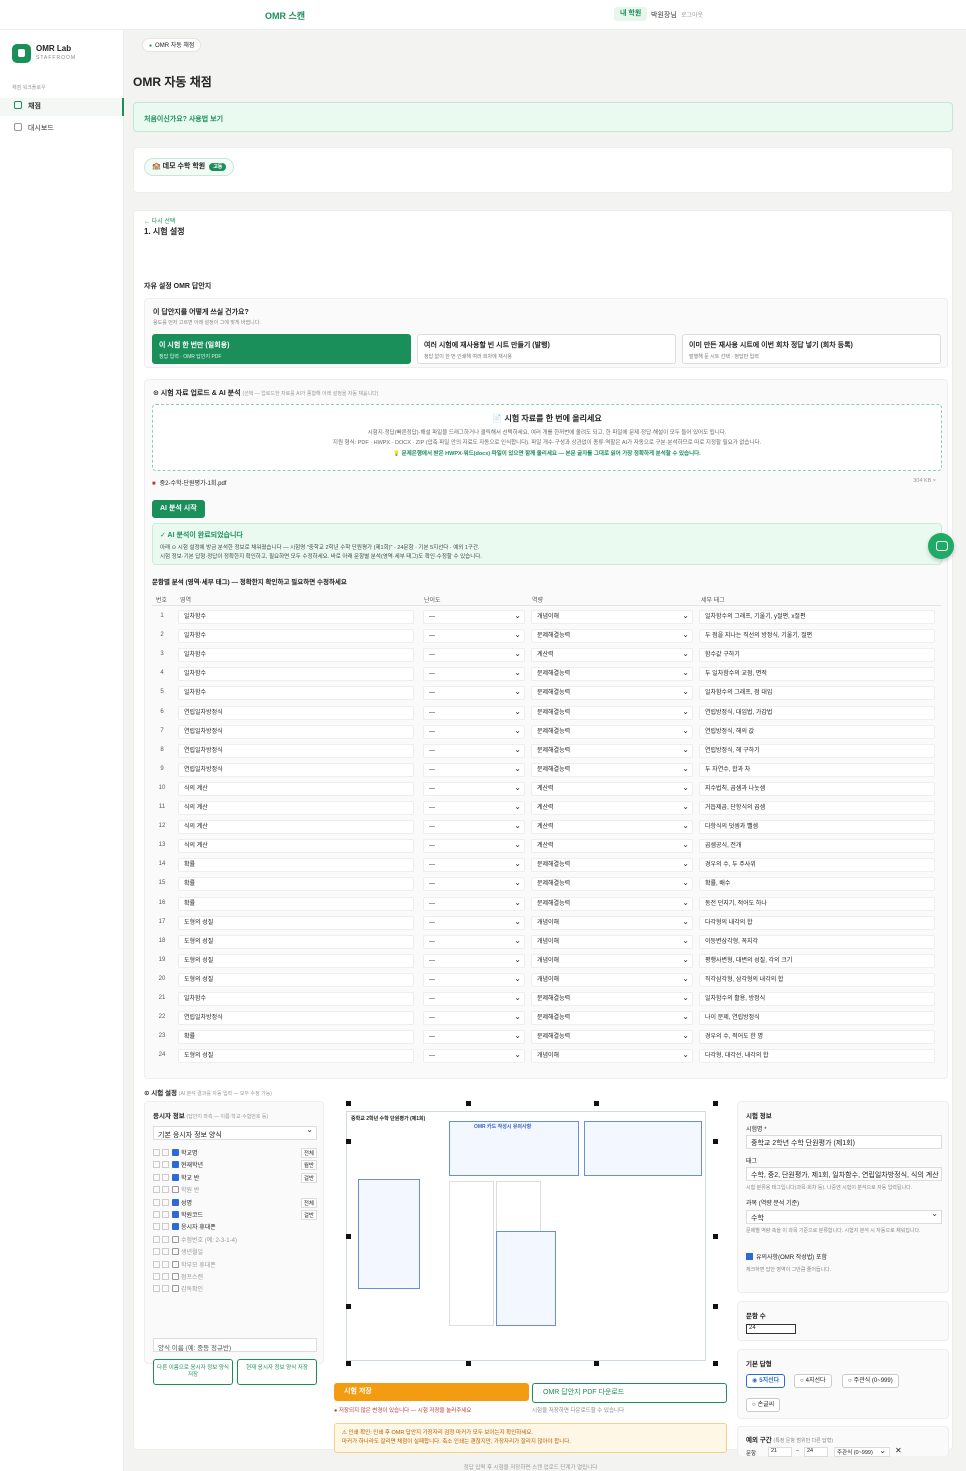 Image resolution: width=966 pixels, height=1471 pixels. What do you see at coordinates (817, 731) in the screenshot?
I see `detail-tag-input: 연립방정식, 해의 값` at bounding box center [817, 731].